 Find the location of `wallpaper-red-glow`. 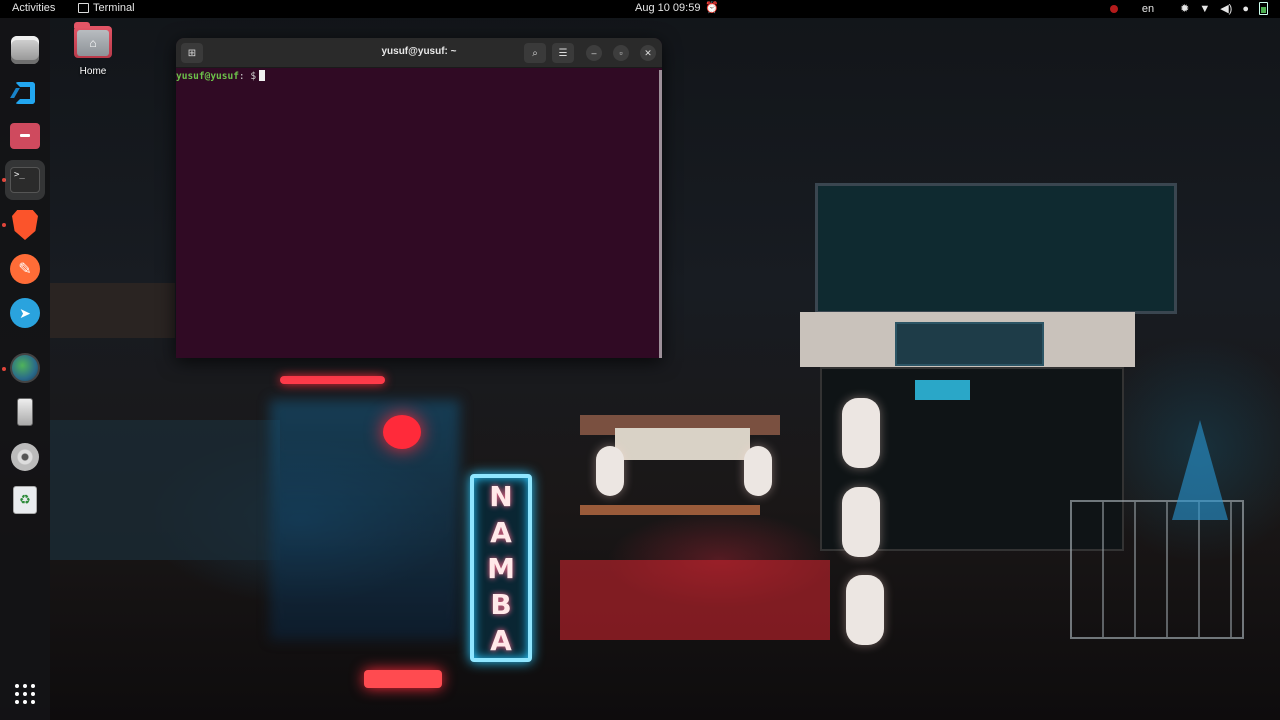

wallpaper-red-glow is located at coordinates (695, 600).